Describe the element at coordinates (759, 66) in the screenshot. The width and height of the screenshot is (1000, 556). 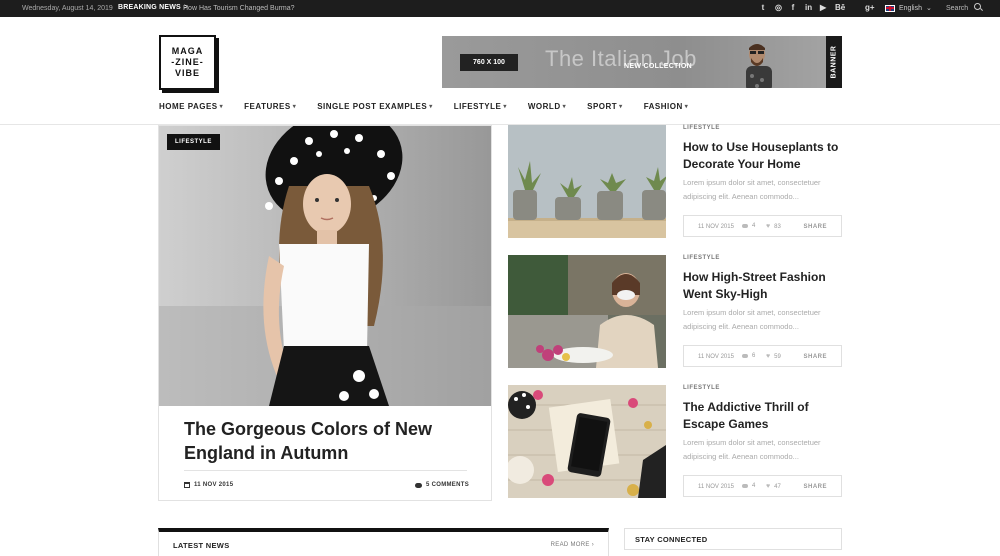
I see `banner-model-image` at that location.